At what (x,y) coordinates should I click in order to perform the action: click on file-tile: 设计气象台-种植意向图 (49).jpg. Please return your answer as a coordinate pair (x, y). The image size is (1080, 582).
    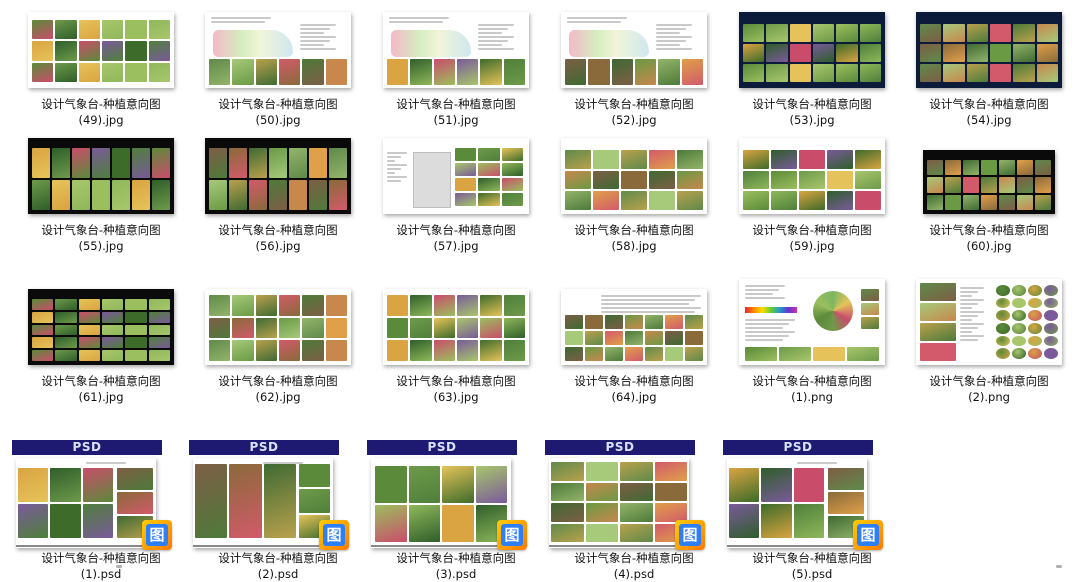
    Looking at the image, I should click on (101, 68).